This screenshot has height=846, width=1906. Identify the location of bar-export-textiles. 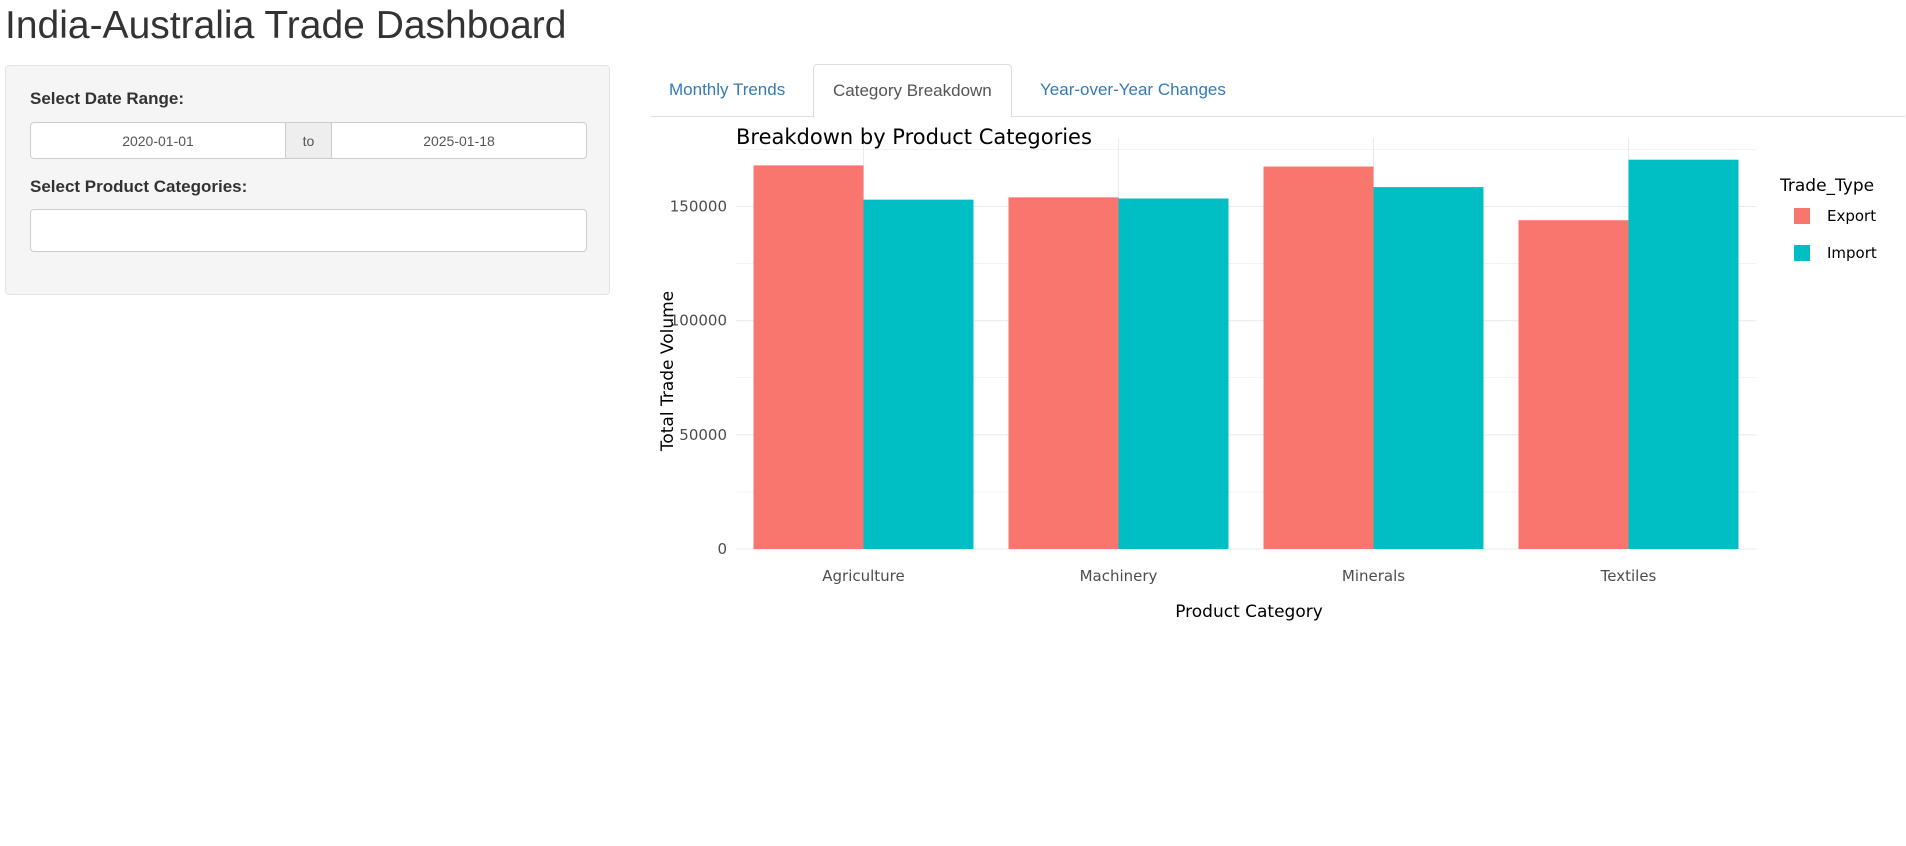
(1573, 384).